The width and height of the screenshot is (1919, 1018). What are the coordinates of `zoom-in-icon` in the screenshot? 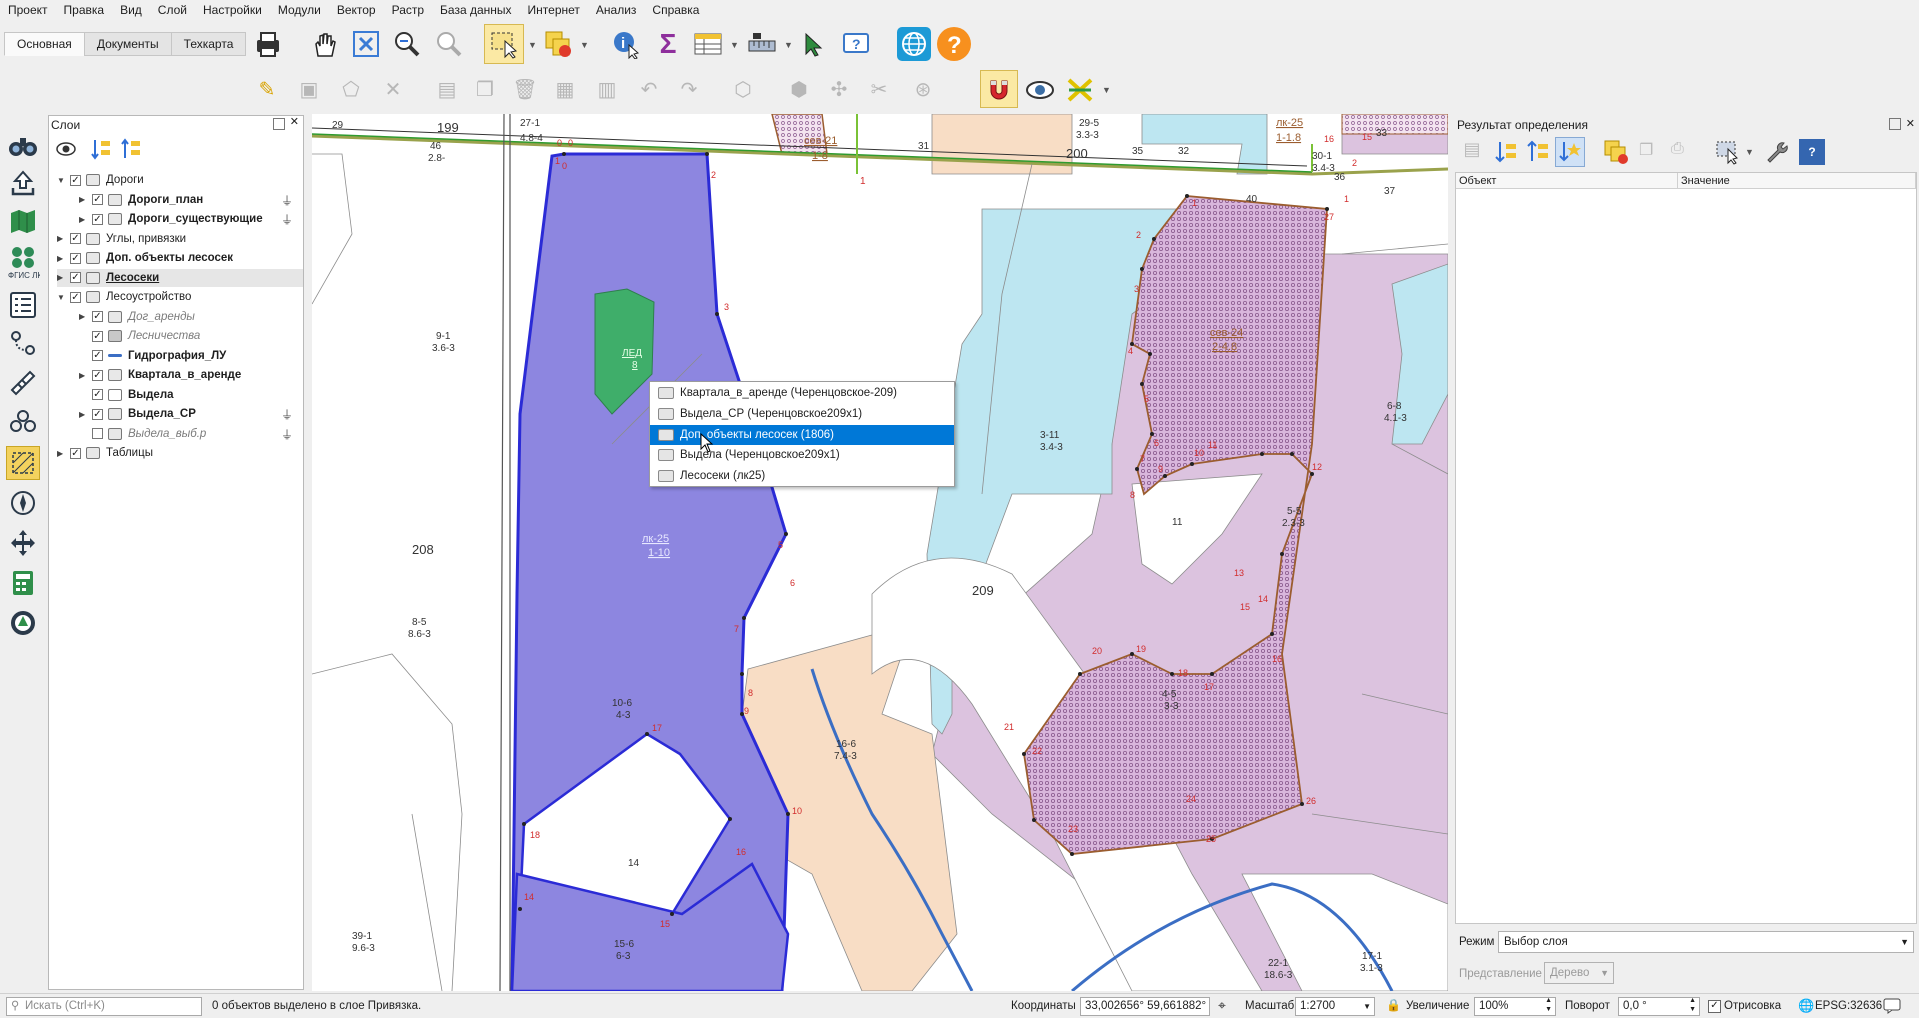 It's located at (406, 44).